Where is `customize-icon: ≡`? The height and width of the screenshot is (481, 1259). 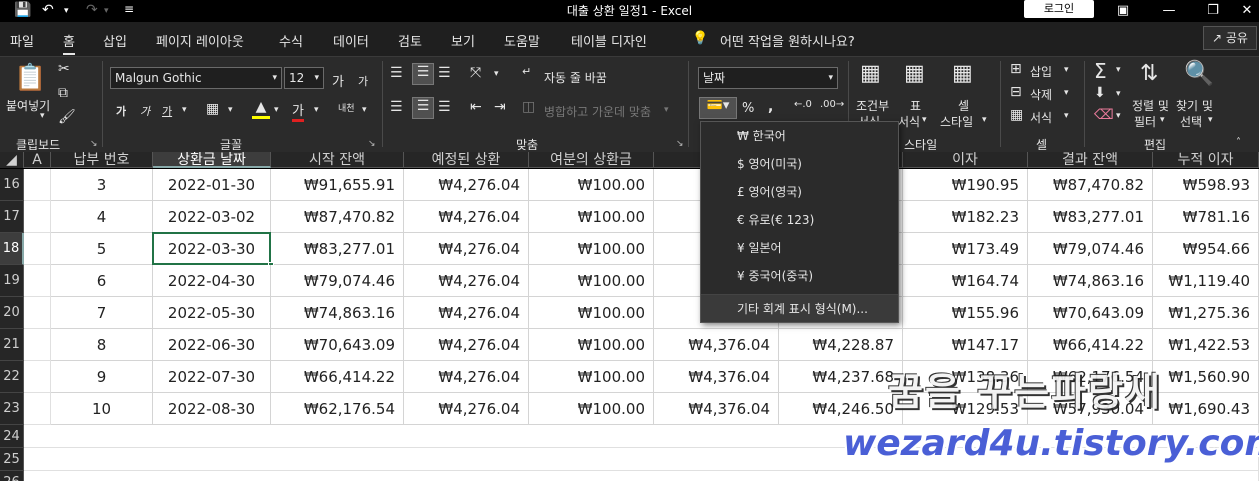
customize-icon: ≡ is located at coordinates (129, 9).